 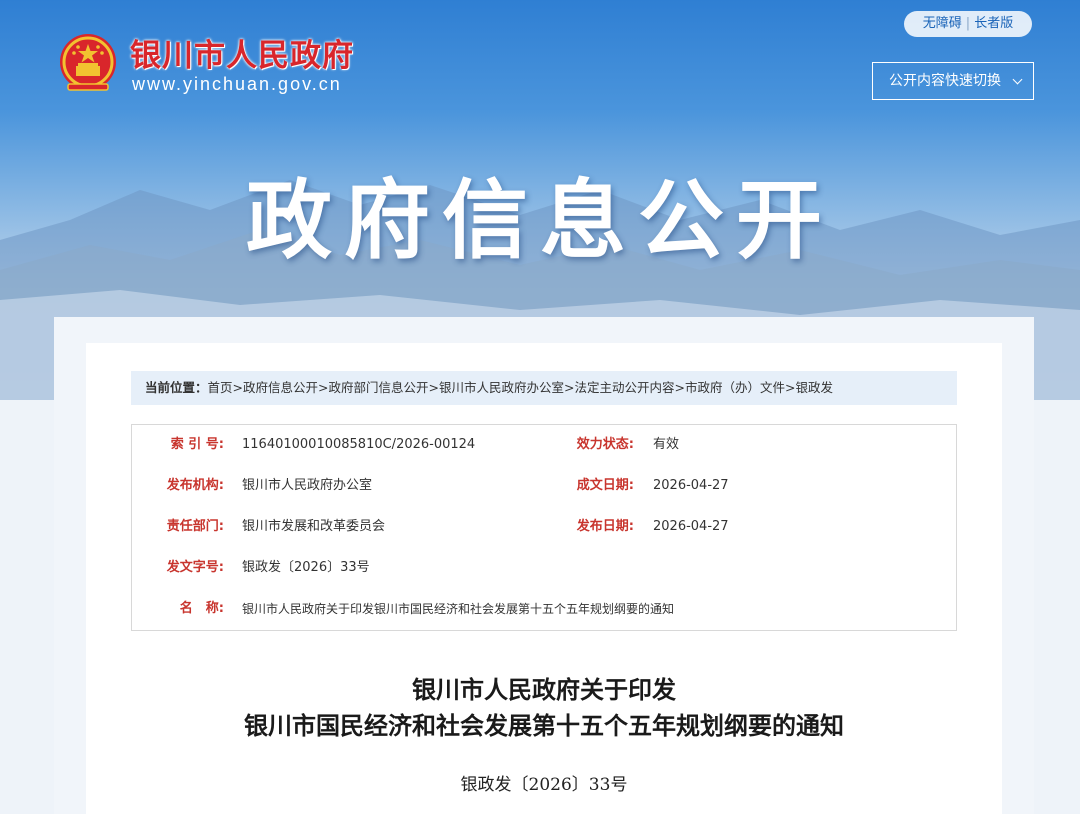 What do you see at coordinates (280, 387) in the screenshot?
I see `breadcrumb-item-gov-info: 政府信息公开` at bounding box center [280, 387].